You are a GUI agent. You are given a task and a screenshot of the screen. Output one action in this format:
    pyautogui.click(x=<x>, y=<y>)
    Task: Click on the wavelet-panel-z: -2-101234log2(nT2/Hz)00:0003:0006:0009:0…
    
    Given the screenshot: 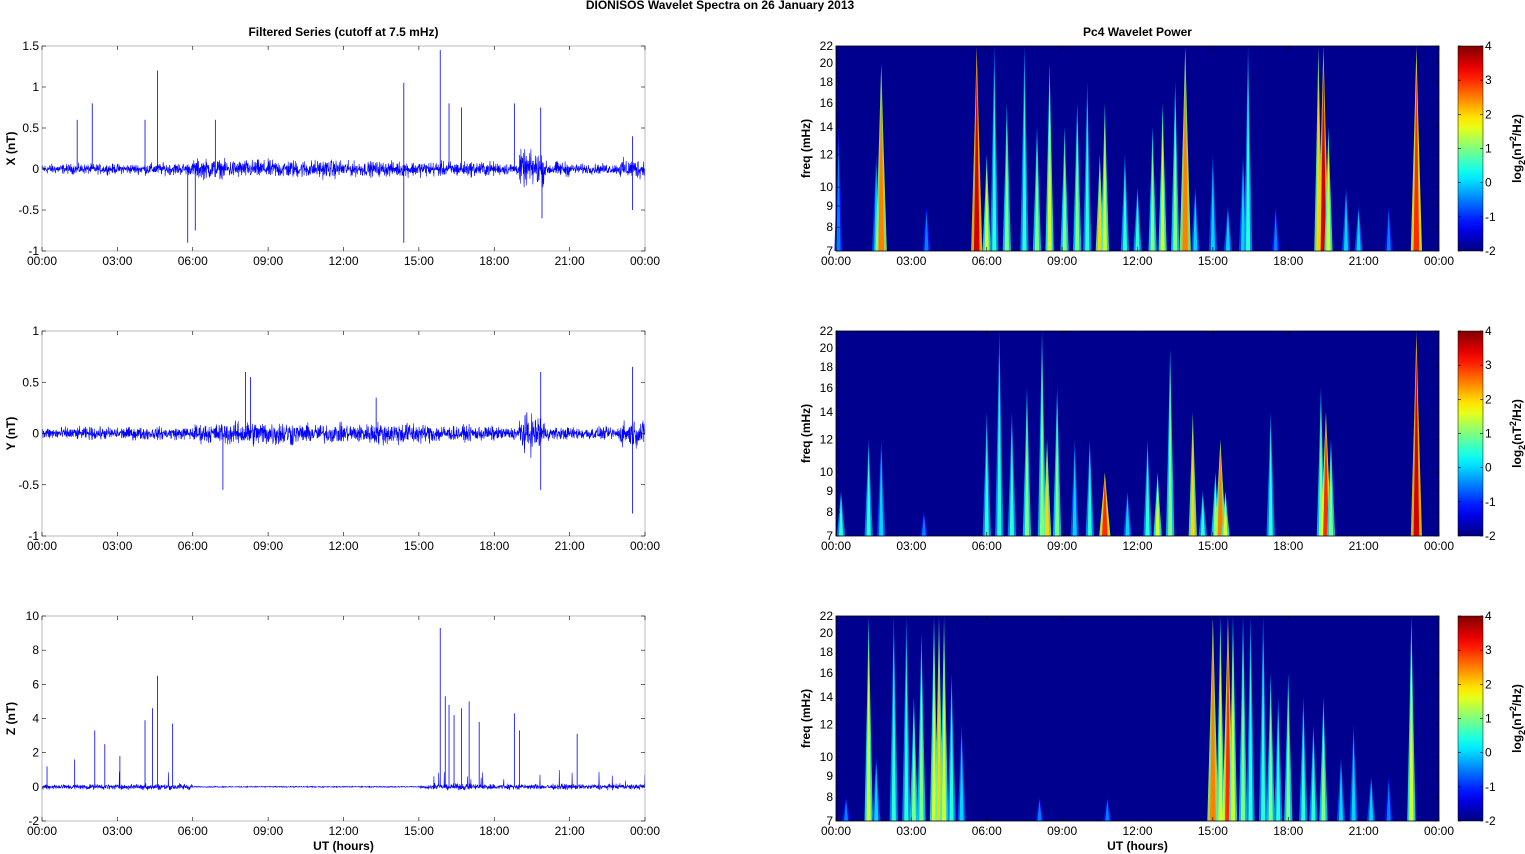 What is the action you would take?
    pyautogui.click(x=1162, y=731)
    